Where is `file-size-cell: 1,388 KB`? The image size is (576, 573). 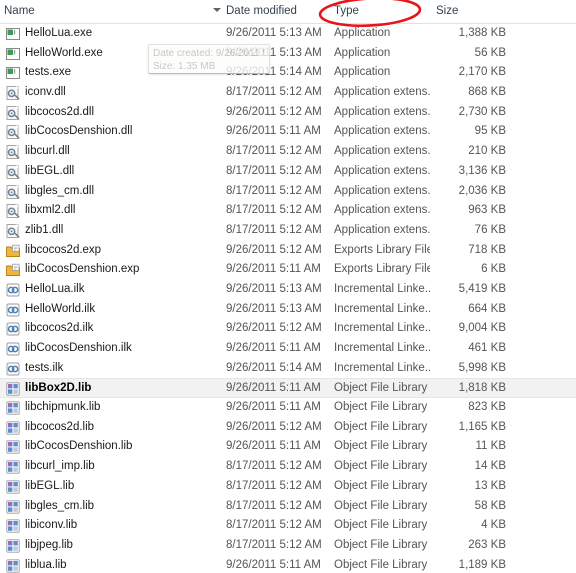
file-size-cell: 1,388 KB is located at coordinates (482, 33).